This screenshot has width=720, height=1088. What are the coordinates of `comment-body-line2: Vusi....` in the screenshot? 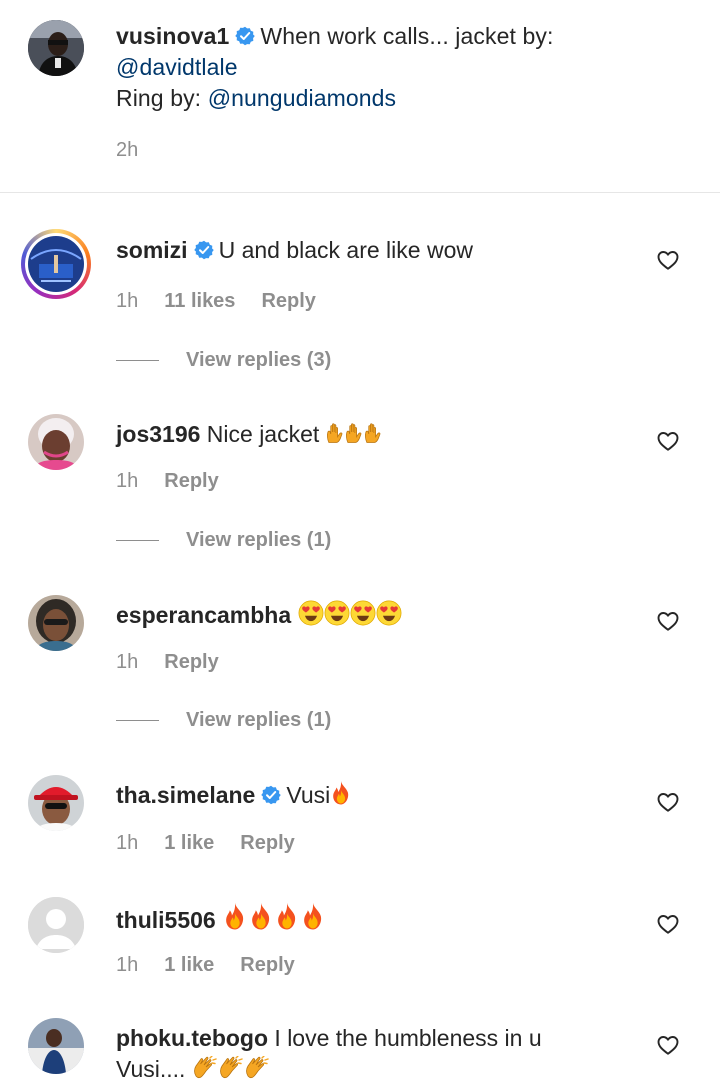 It's located at (151, 1069).